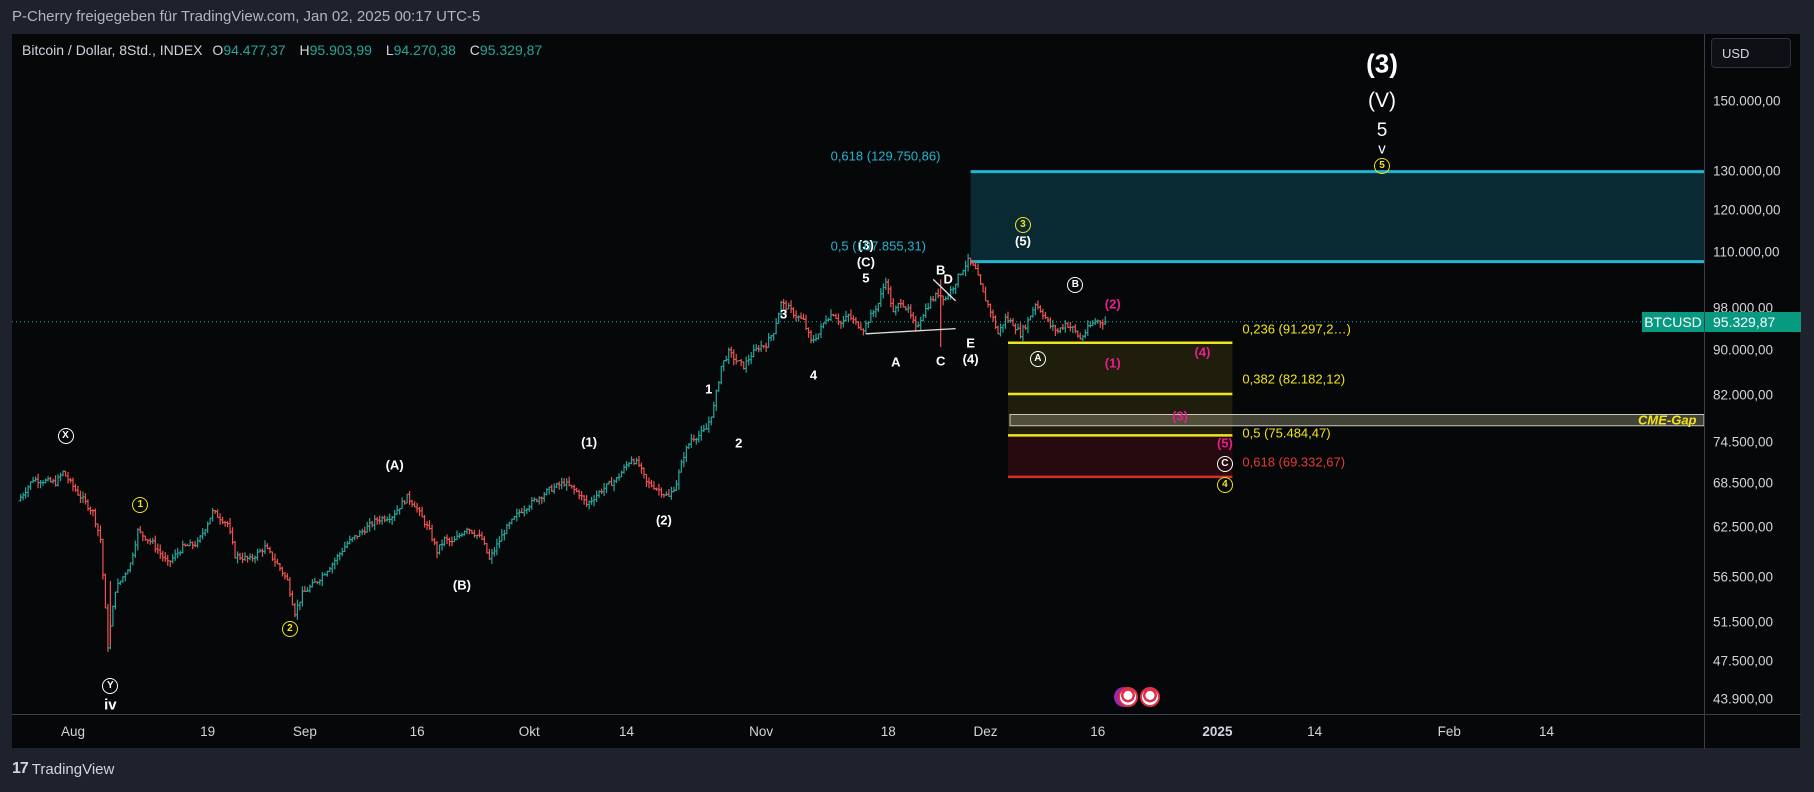  Describe the element at coordinates (112, 50) in the screenshot. I see `symbol-name: Bitcoin / Dollar, 8Std., INDEX` at that location.